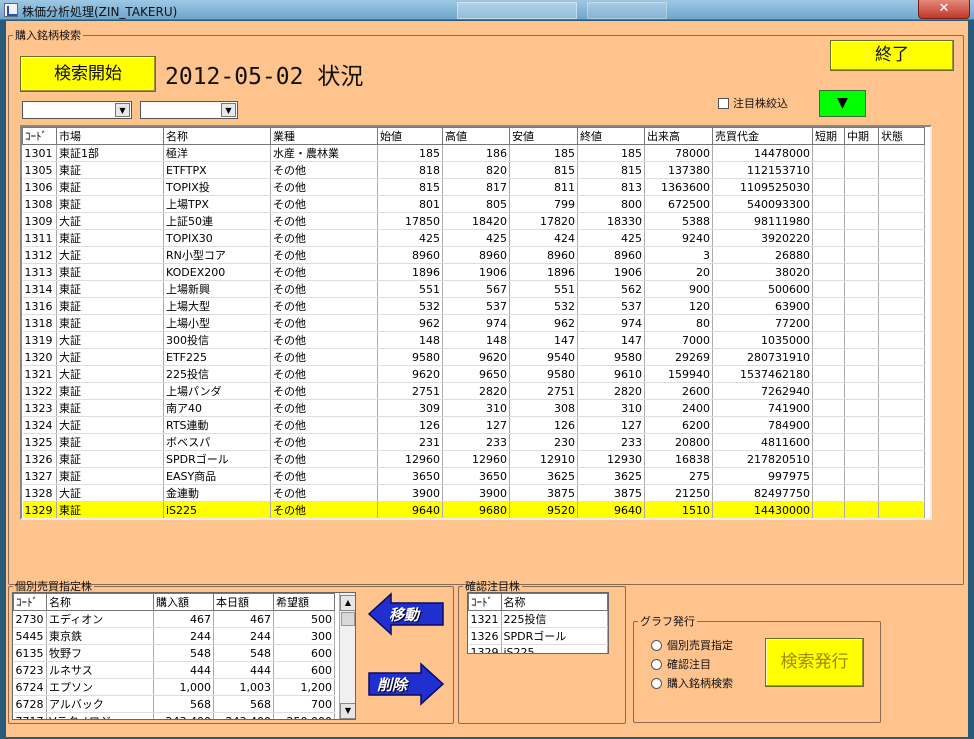 The height and width of the screenshot is (739, 974). What do you see at coordinates (348, 619) in the screenshot?
I see `scroll-thumb` at bounding box center [348, 619].